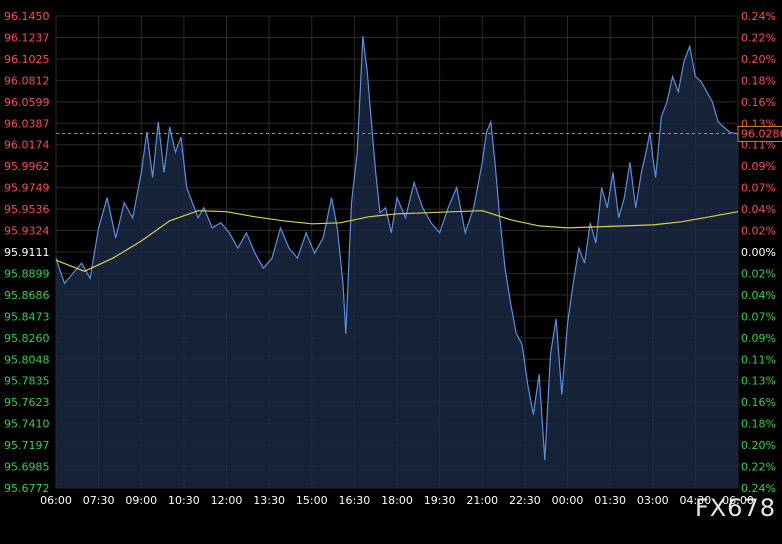 The image size is (782, 544). What do you see at coordinates (27, 381) in the screenshot?
I see `y-left-tick-label: 95.7835` at bounding box center [27, 381].